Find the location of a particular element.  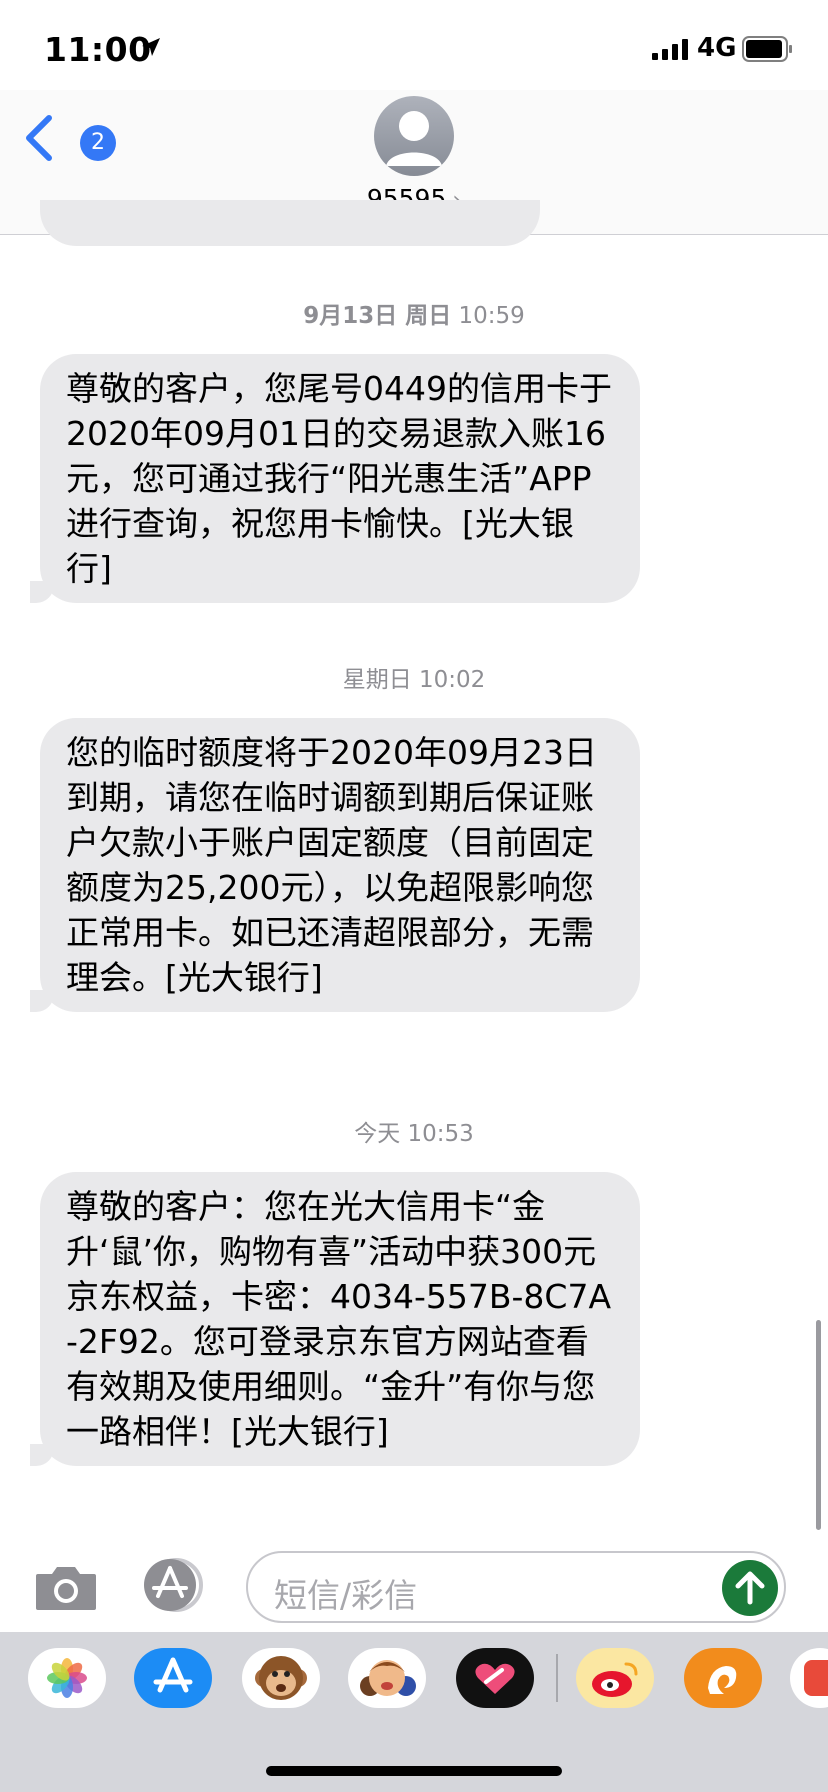

digital-touch-icon is located at coordinates (495, 1678).